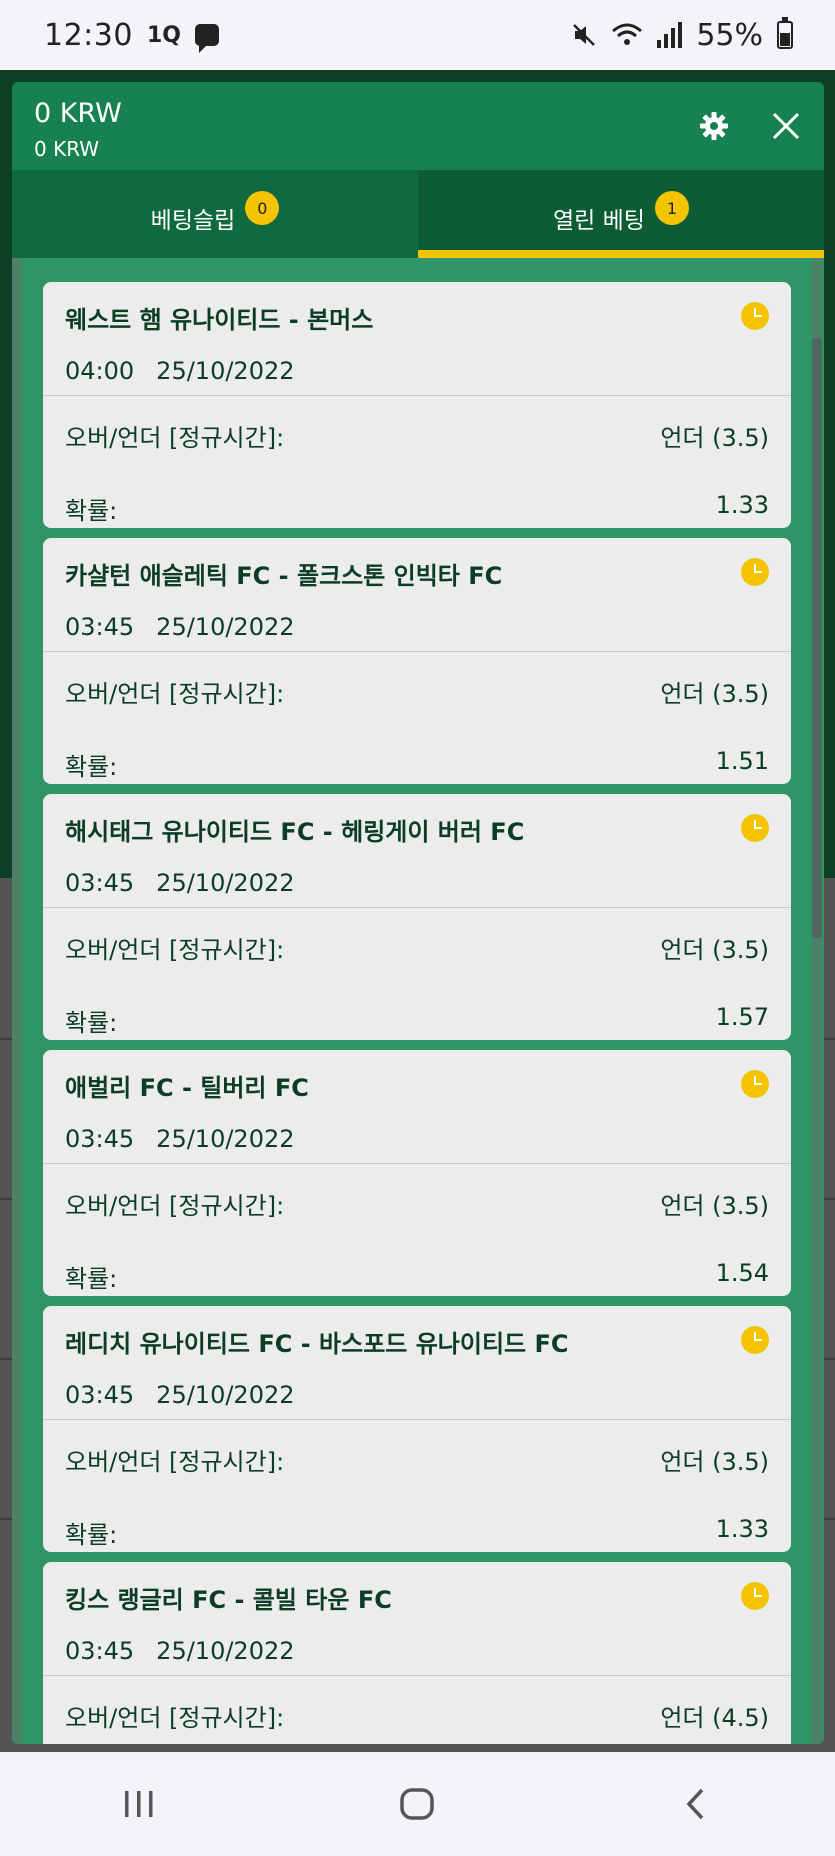 Image resolution: width=835 pixels, height=1856 pixels. What do you see at coordinates (417, 1276) in the screenshot?
I see `odds-row: 확률: 1.54` at bounding box center [417, 1276].